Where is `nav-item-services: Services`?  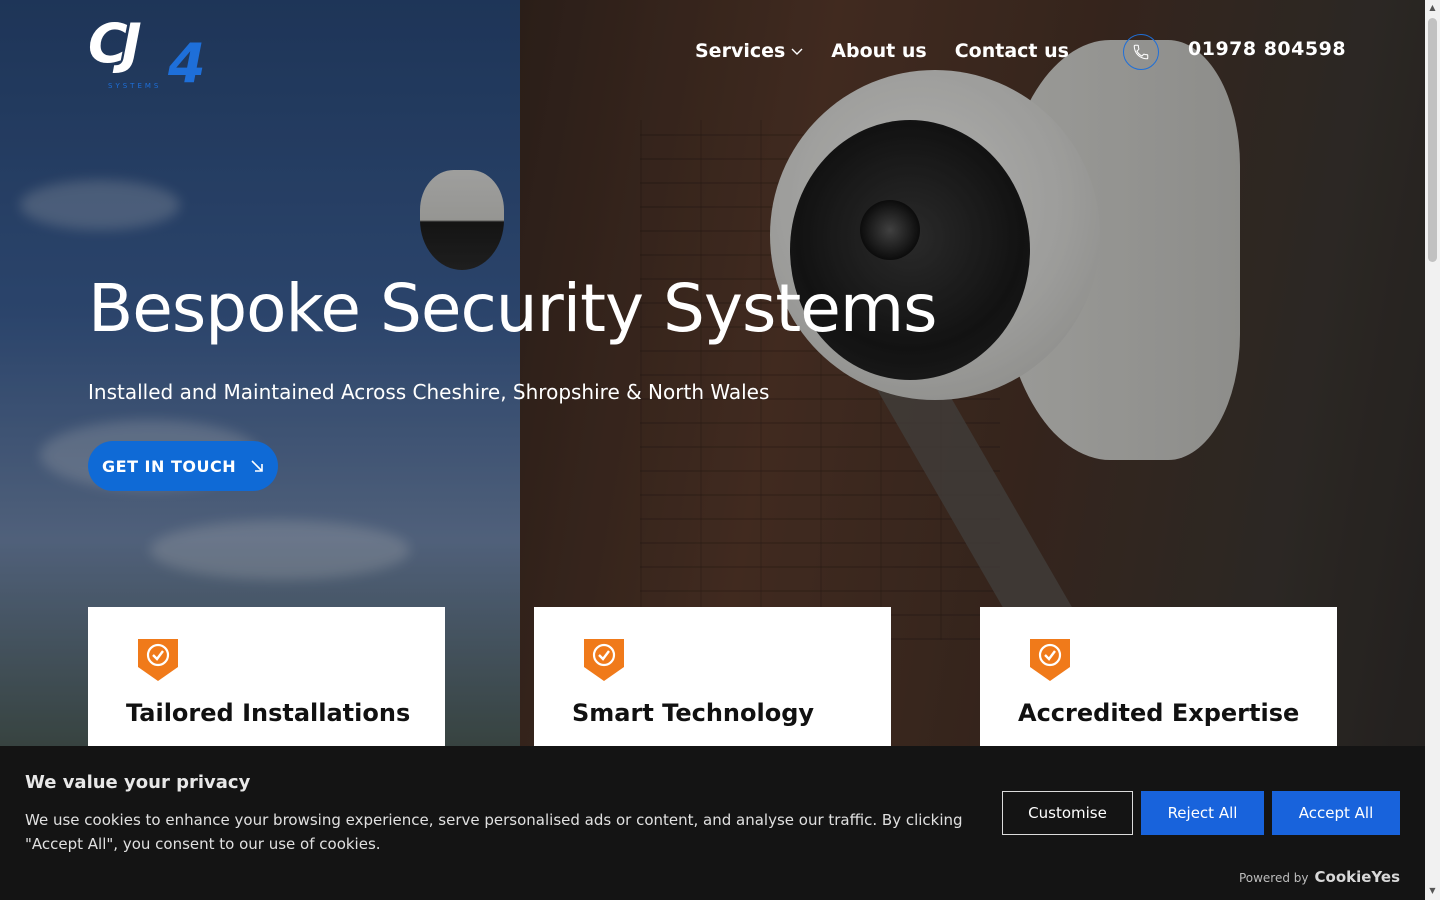
nav-item-services: Services is located at coordinates (749, 51).